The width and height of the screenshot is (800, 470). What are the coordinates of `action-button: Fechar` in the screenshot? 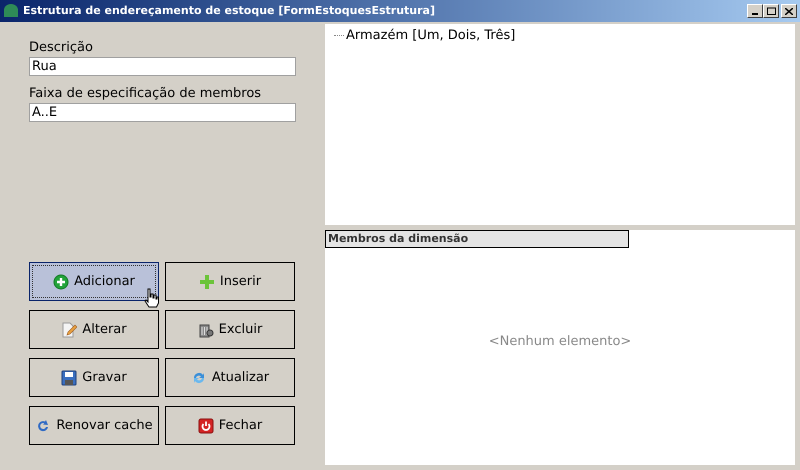 It's located at (230, 425).